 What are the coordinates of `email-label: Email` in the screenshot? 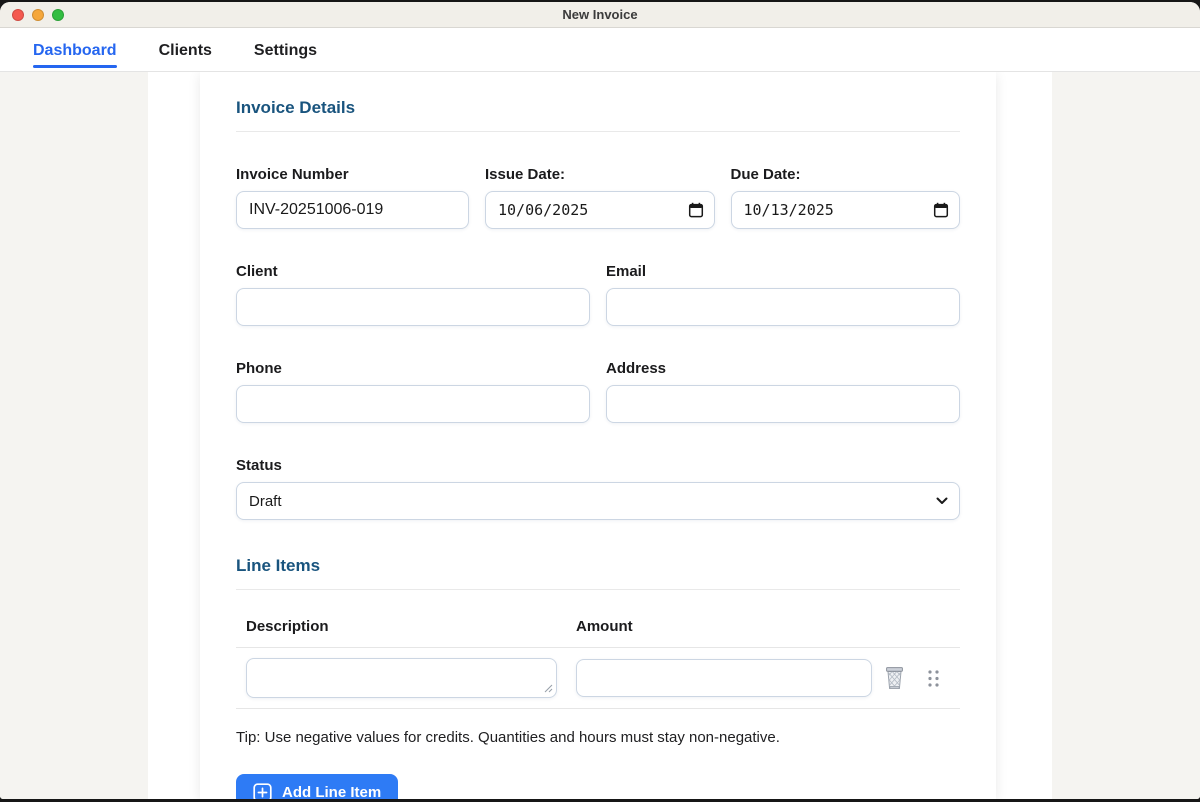 It's located at (626, 271).